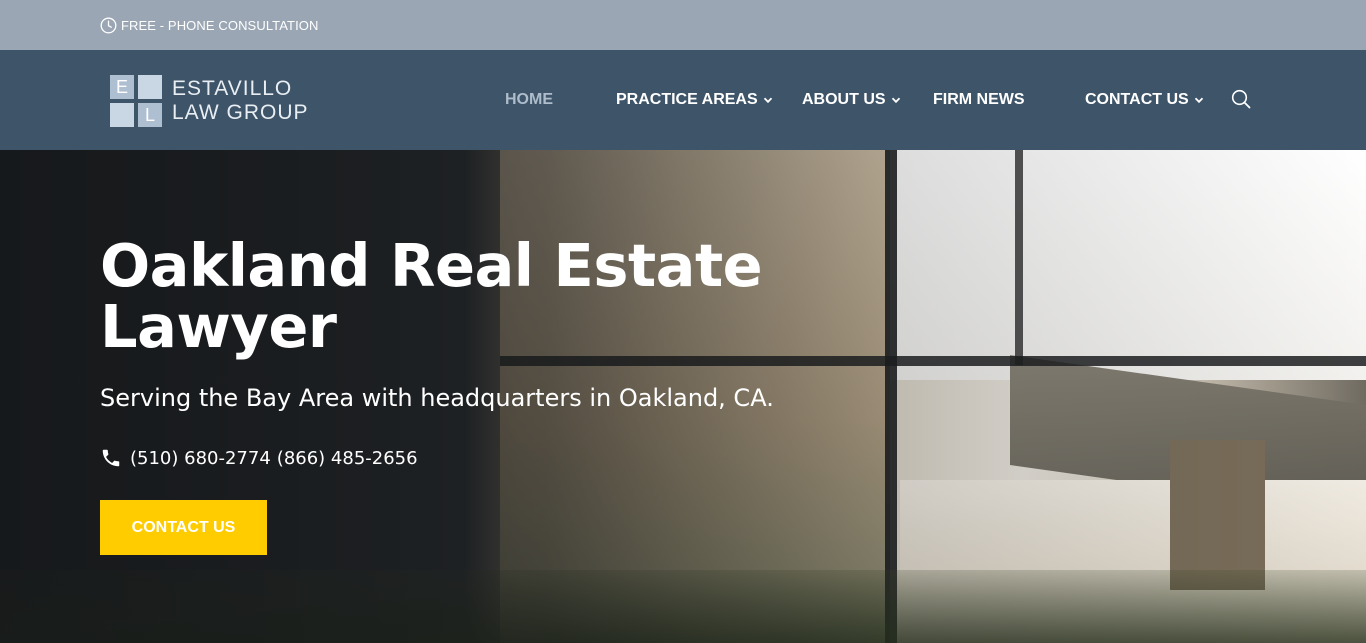 The width and height of the screenshot is (1366, 643). I want to click on search-icon, so click(1241, 99).